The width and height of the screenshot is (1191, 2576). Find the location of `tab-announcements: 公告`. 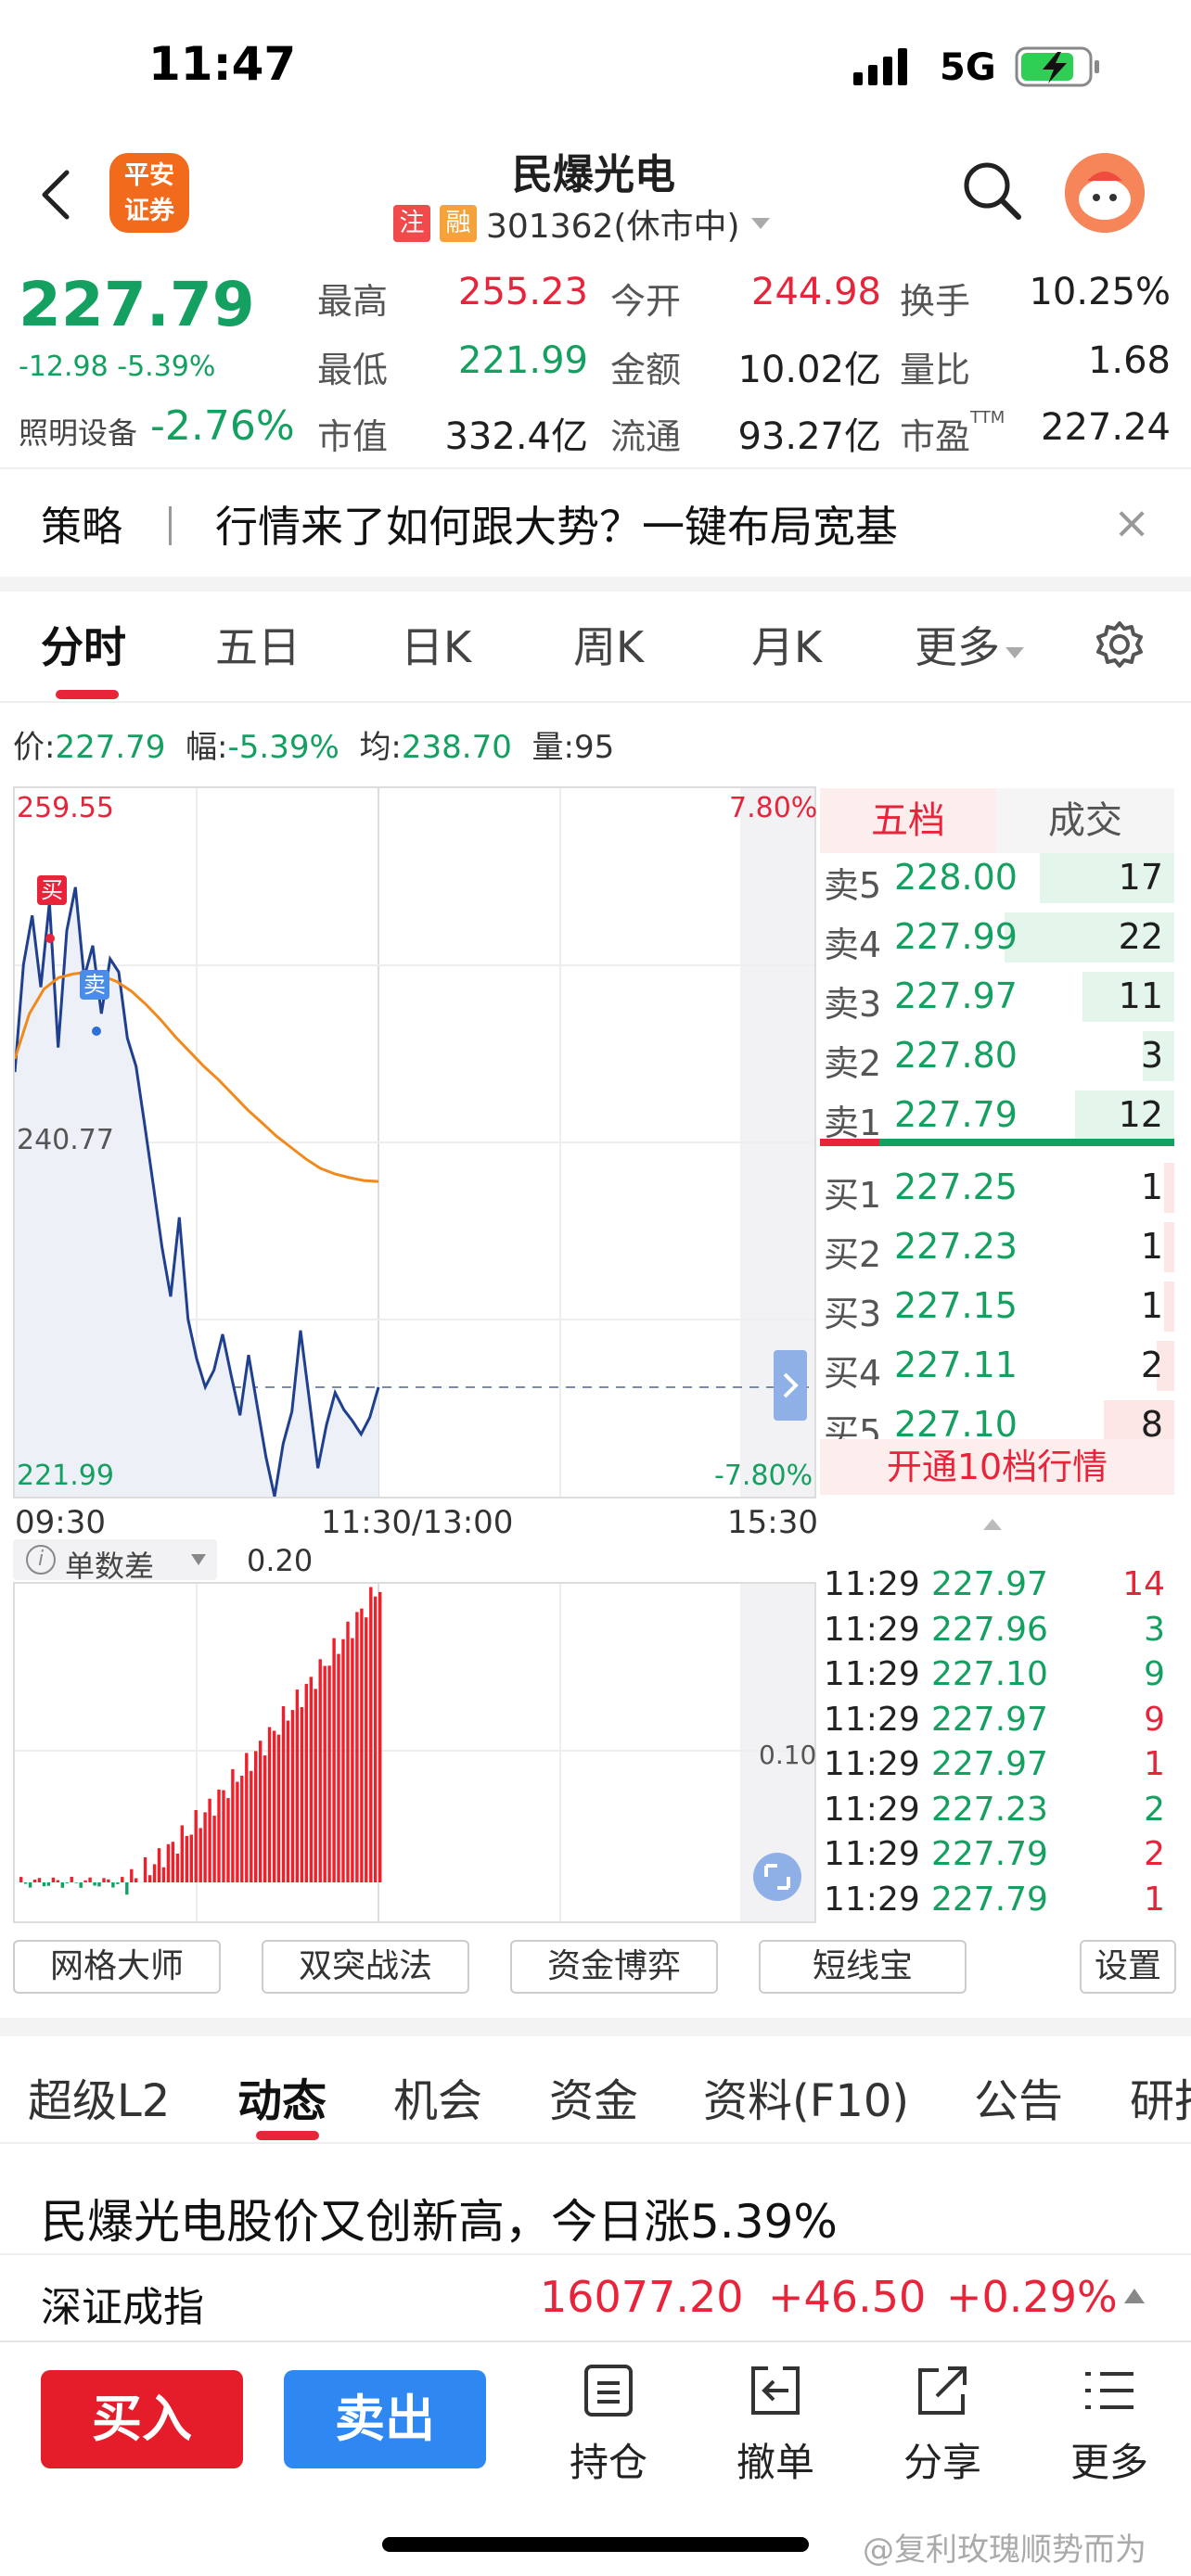

tab-announcements: 公告 is located at coordinates (1018, 2097).